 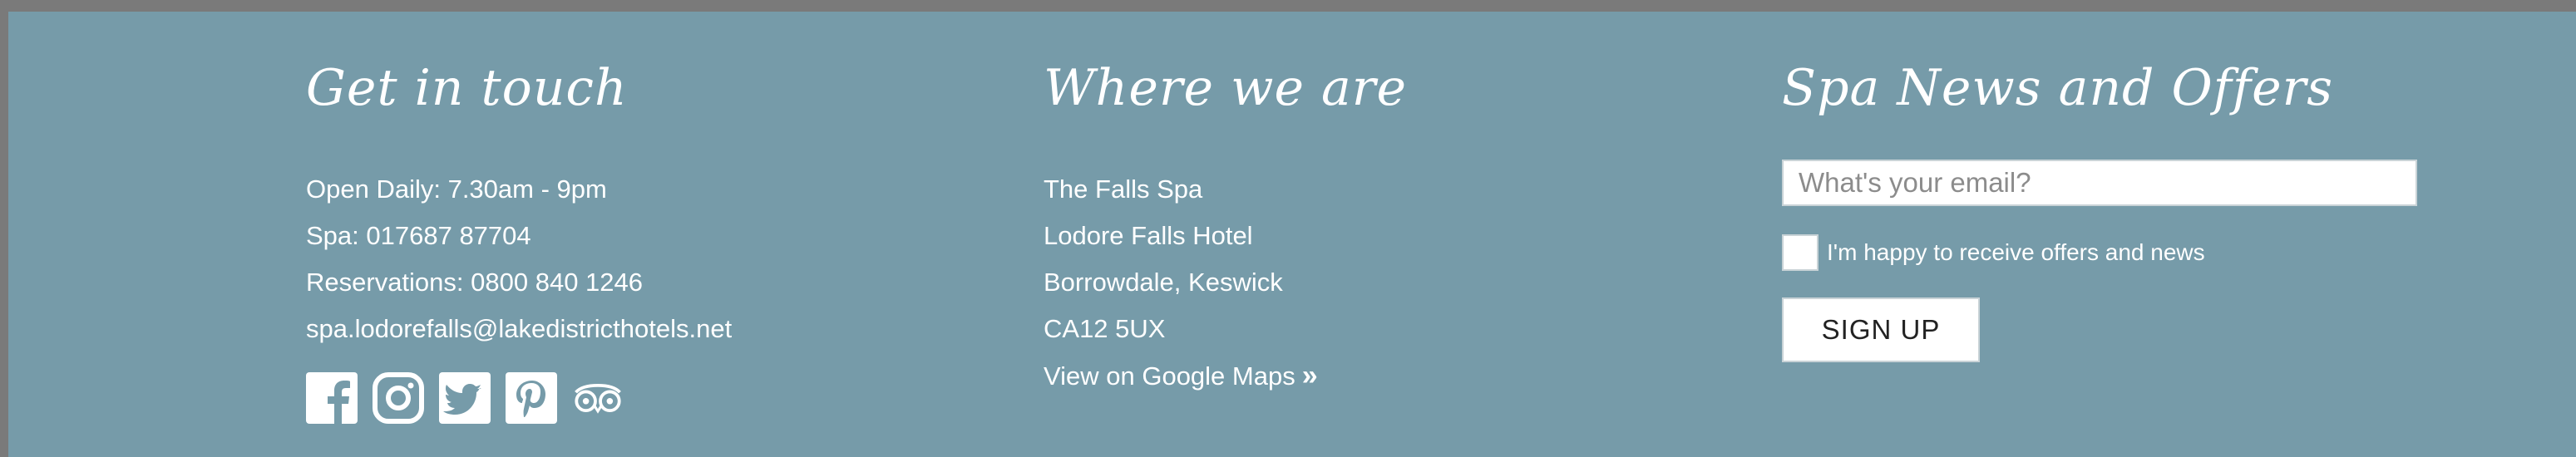 What do you see at coordinates (1881, 330) in the screenshot?
I see `sign-up-button: SIGN UP` at bounding box center [1881, 330].